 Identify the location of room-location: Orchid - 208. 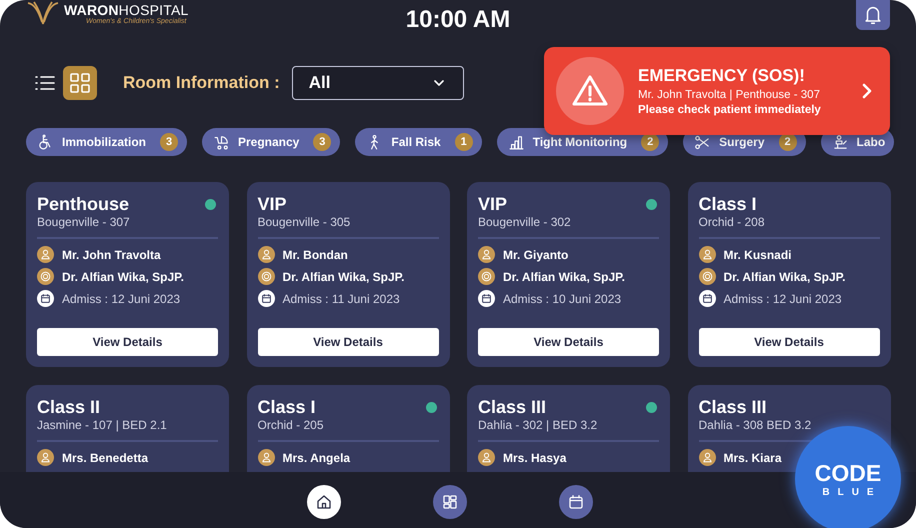
(732, 222).